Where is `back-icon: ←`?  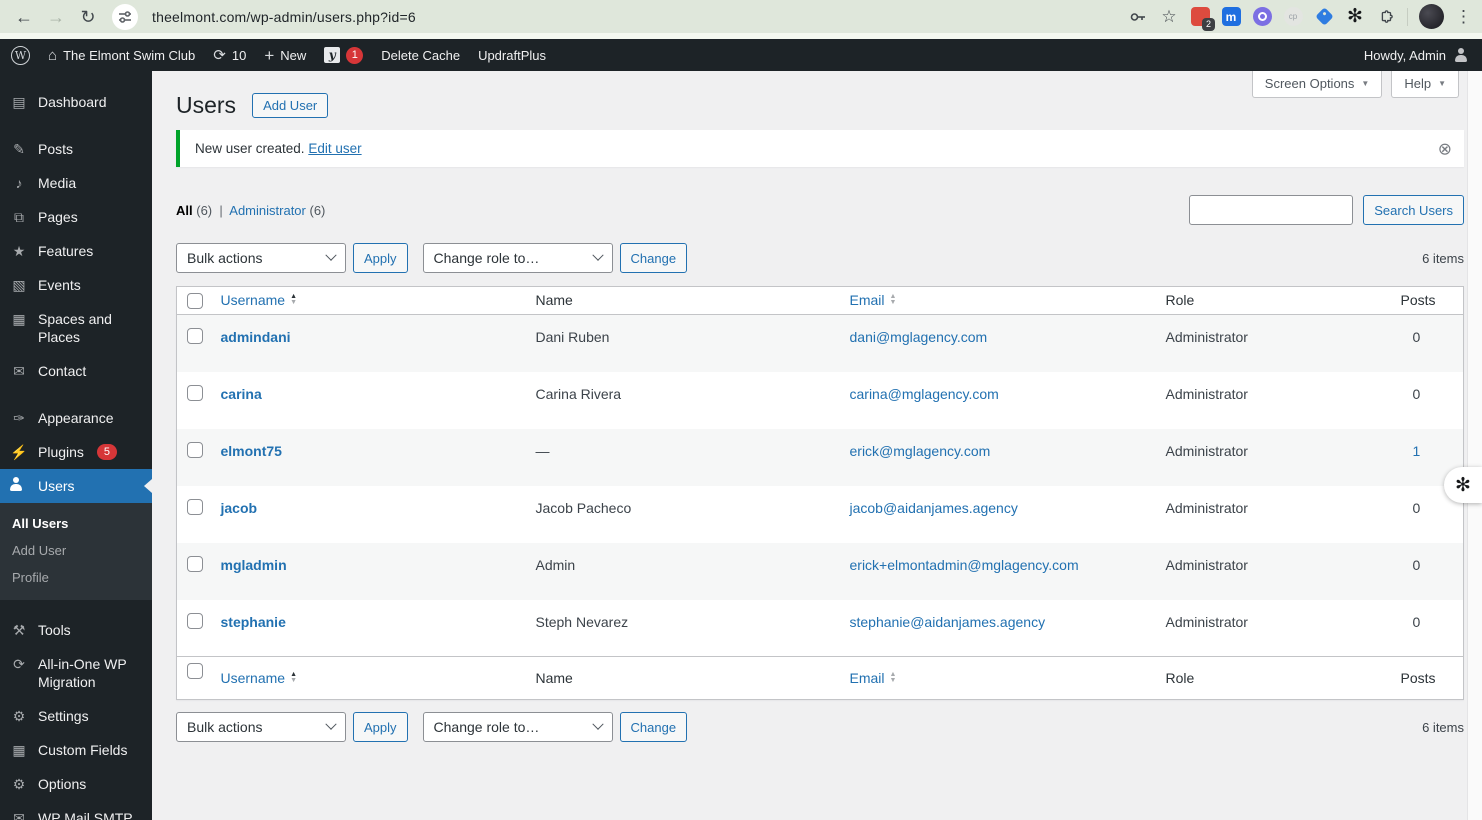 back-icon: ← is located at coordinates (24, 17).